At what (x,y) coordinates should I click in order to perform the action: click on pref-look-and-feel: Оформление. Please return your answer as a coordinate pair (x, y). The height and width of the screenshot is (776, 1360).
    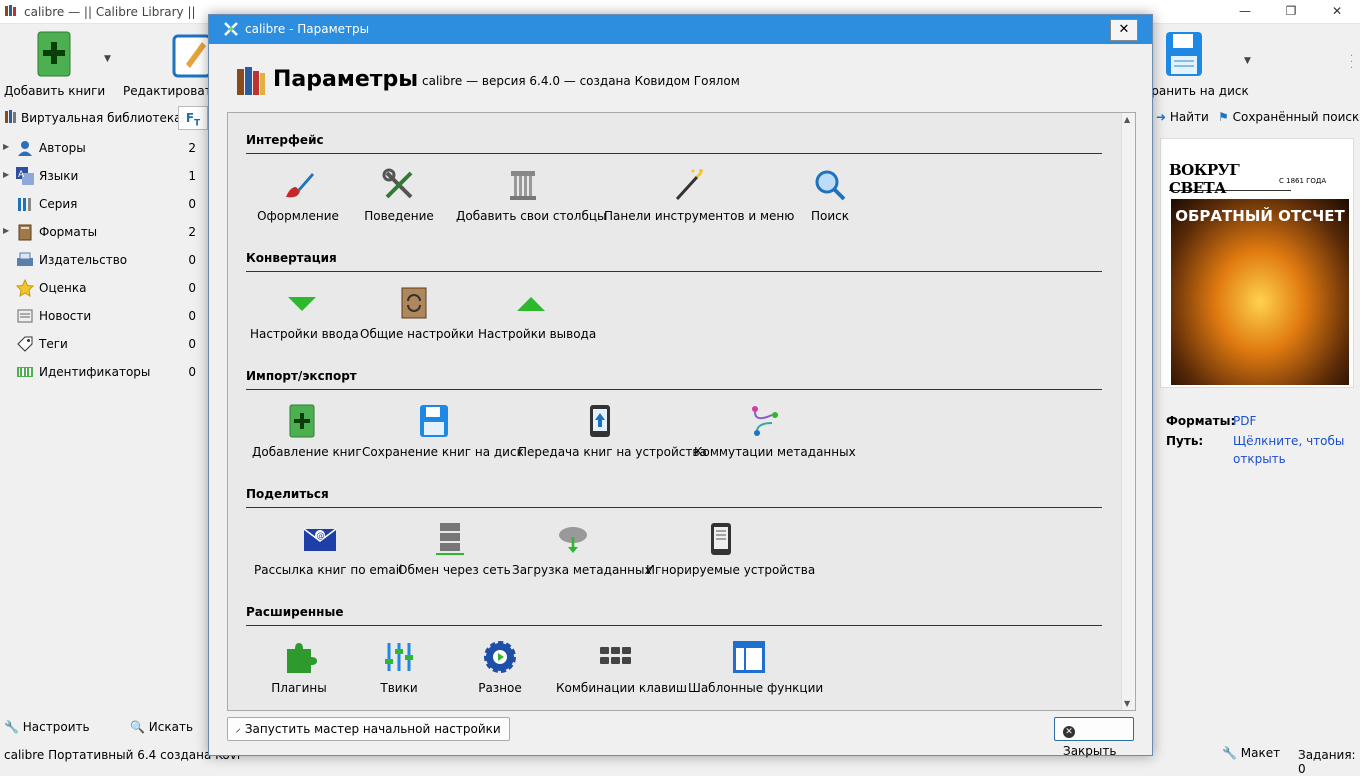
    Looking at the image, I should click on (298, 195).